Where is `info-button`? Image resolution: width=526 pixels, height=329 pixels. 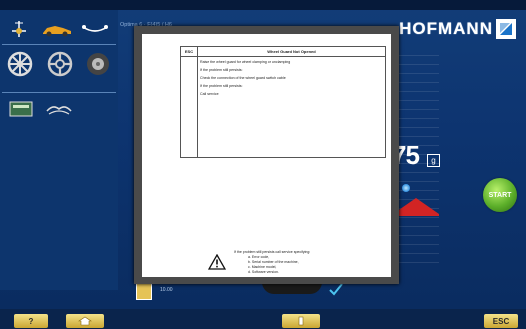
info-button is located at coordinates (301, 321).